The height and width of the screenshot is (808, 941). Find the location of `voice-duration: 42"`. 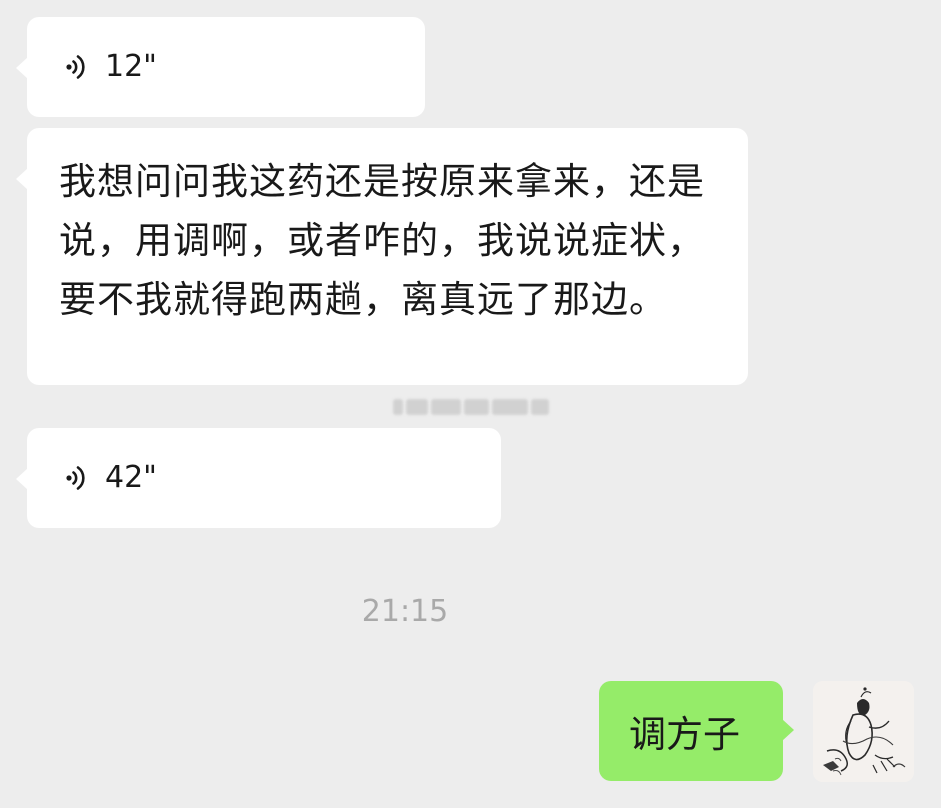

voice-duration: 42" is located at coordinates (131, 477).